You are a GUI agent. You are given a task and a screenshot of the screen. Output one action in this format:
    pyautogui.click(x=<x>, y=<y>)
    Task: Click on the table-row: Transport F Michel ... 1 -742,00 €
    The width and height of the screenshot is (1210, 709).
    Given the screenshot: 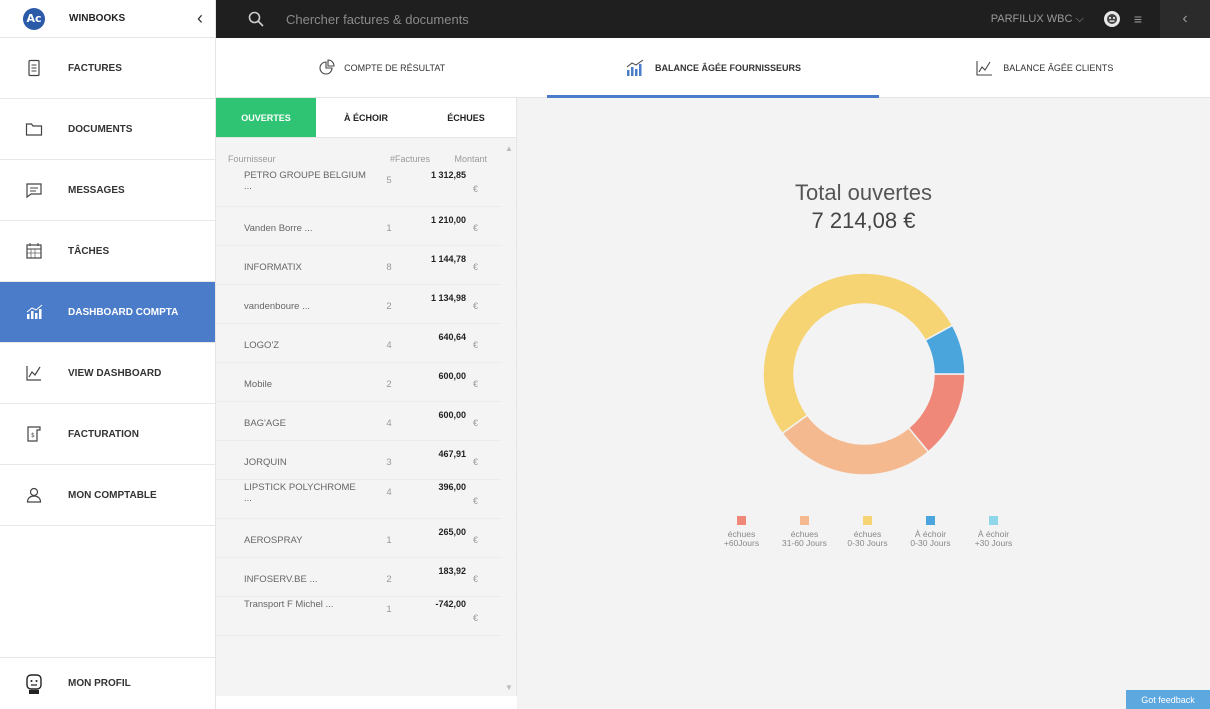 What is the action you would take?
    pyautogui.click(x=366, y=616)
    